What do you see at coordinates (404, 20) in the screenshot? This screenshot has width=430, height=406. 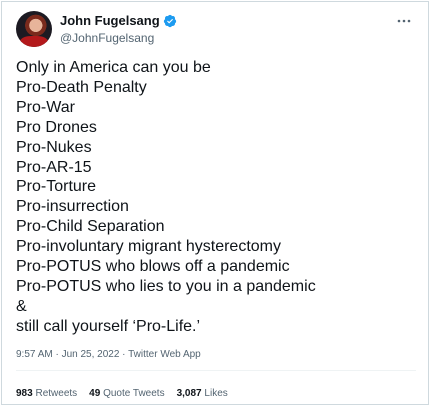 I see `more-horizontal-icon` at bounding box center [404, 20].